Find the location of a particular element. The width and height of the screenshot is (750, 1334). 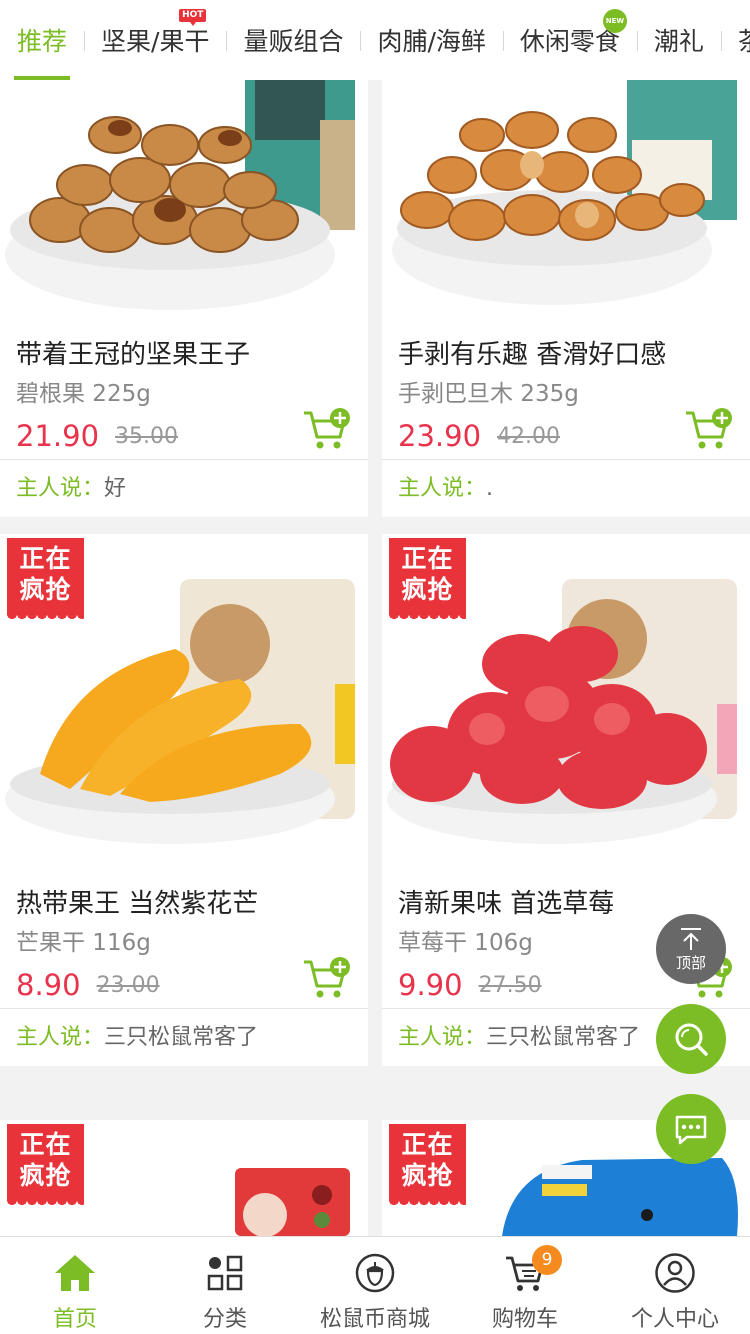

product-price: 23.90 is located at coordinates (440, 436).